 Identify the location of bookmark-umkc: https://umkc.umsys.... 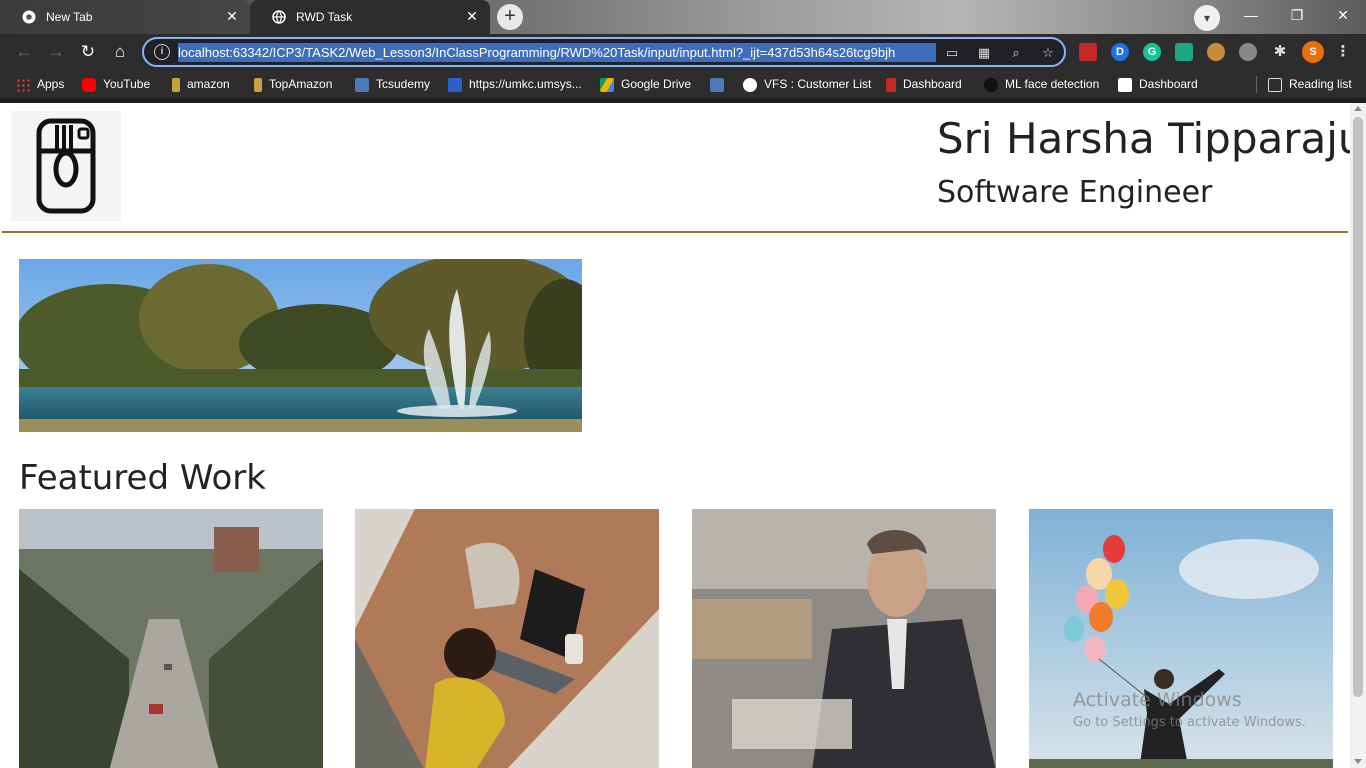
(515, 84).